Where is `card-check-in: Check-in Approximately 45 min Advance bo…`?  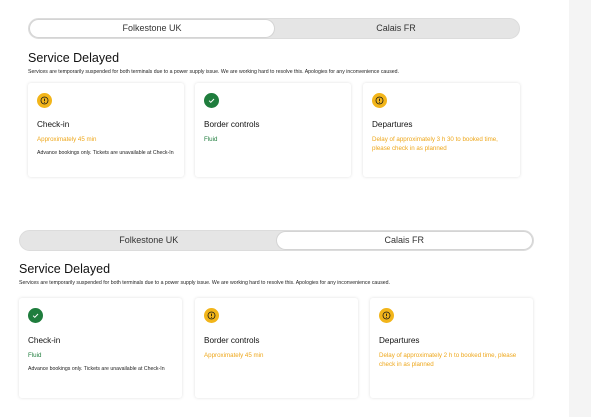 card-check-in: Check-in Approximately 45 min Advance bo… is located at coordinates (106, 130).